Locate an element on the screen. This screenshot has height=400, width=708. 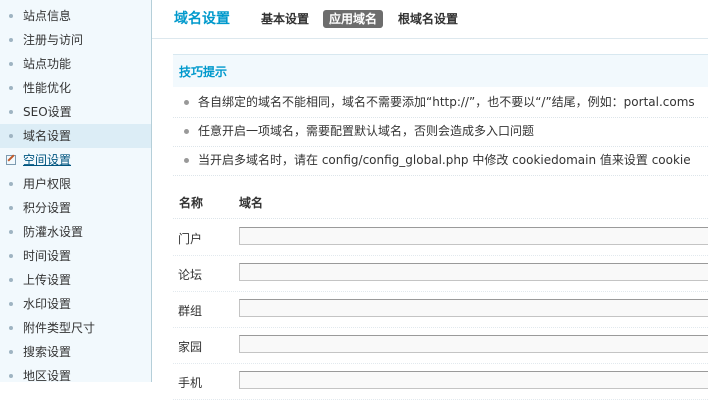
tip-item: 任意开启一项域名，需要配置默认域名，否则会造成多入口问题 is located at coordinates (440, 132).